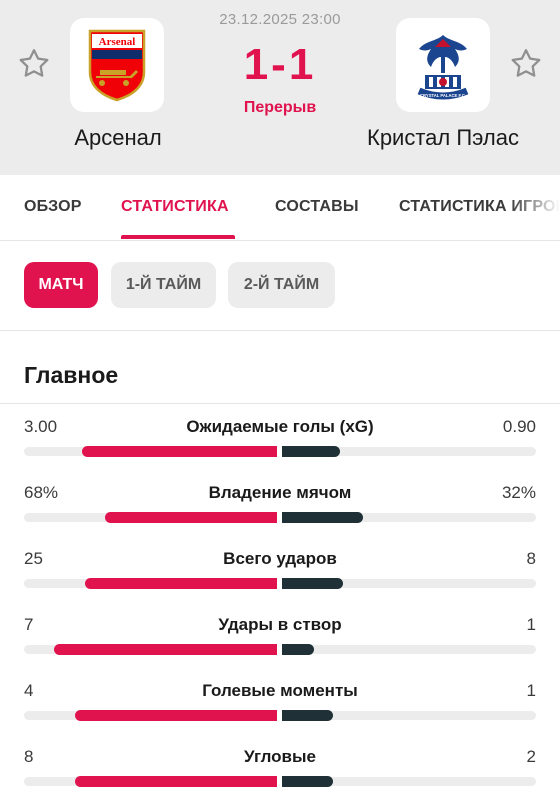  I want to click on svg-text: CRYSTAL PALACE F.C., so click(443, 95).